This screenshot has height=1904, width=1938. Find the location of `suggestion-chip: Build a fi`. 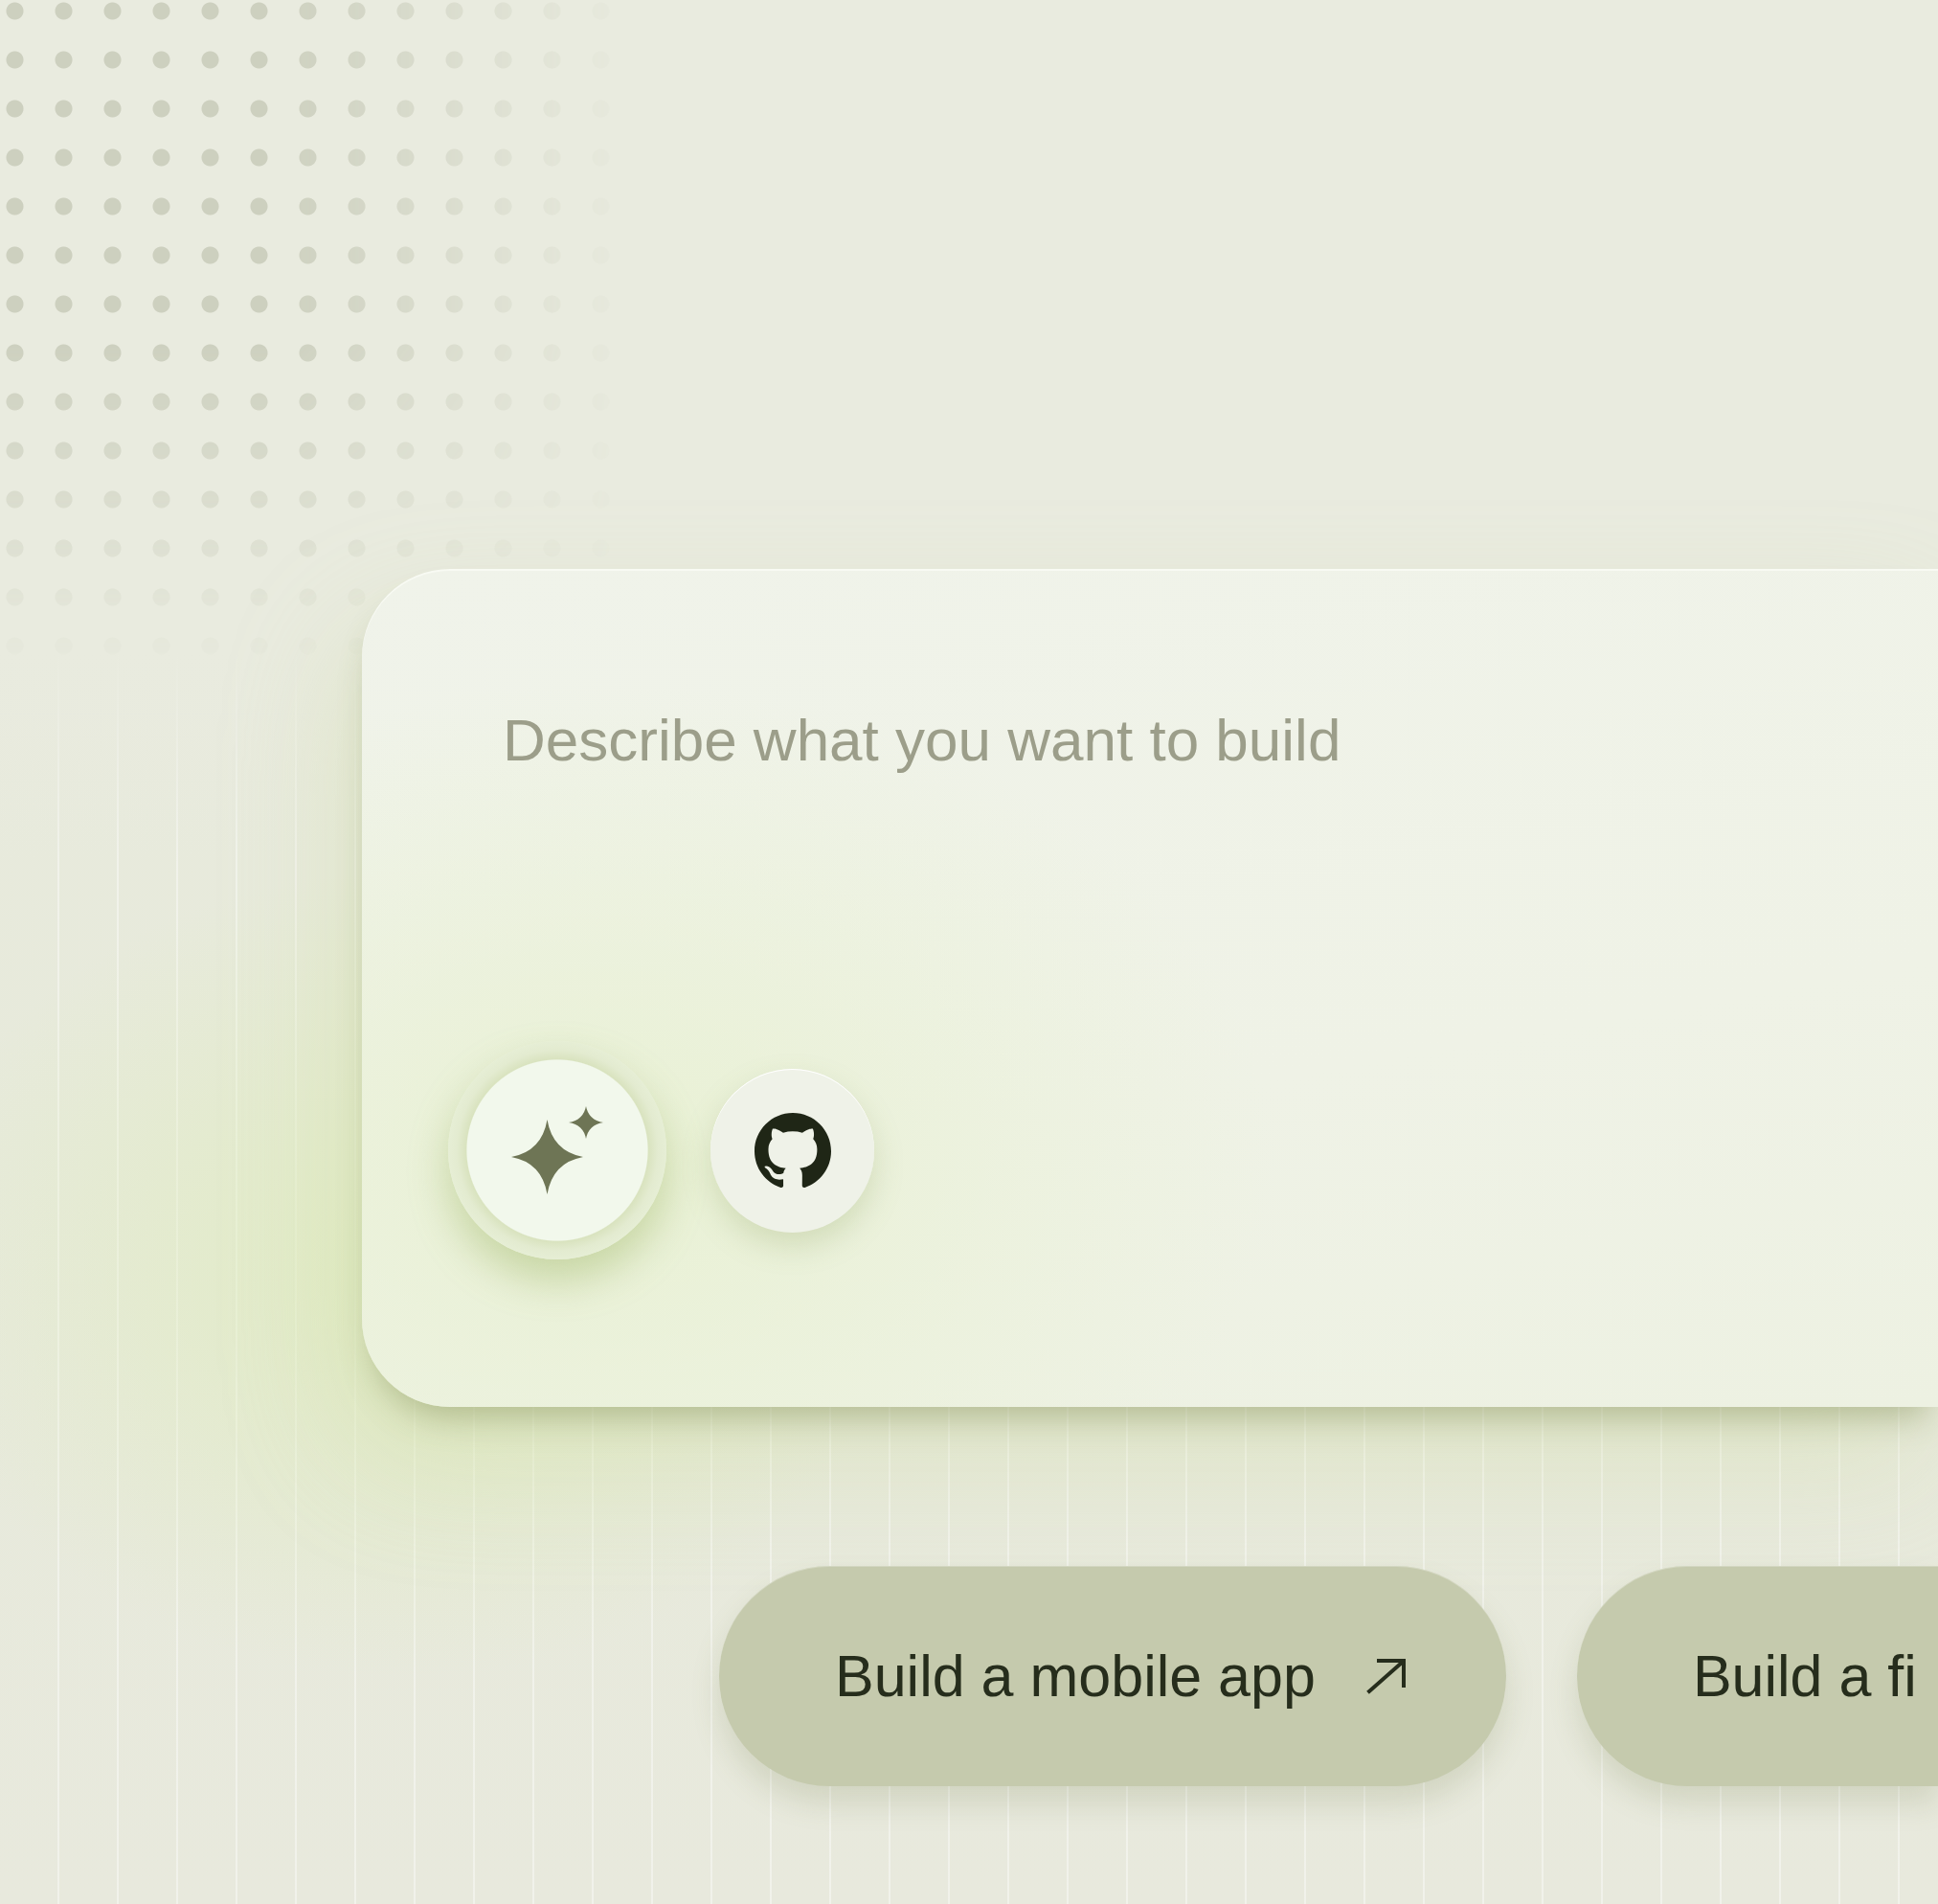

suggestion-chip: Build a fi is located at coordinates (1757, 1676).